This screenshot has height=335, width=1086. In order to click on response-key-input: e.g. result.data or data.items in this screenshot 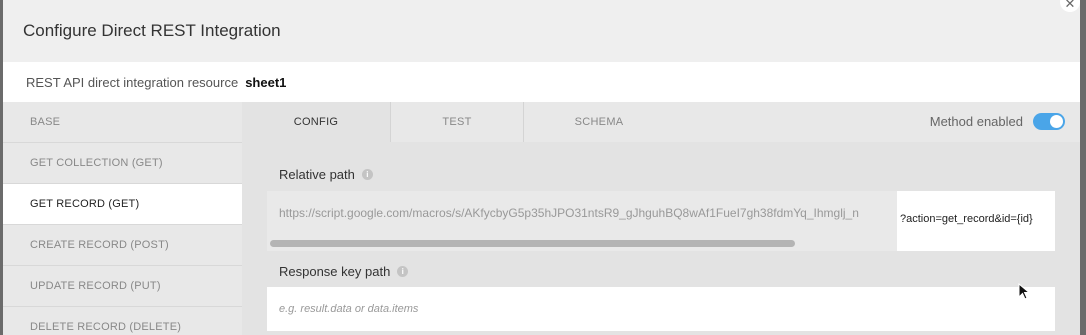, I will do `click(661, 309)`.